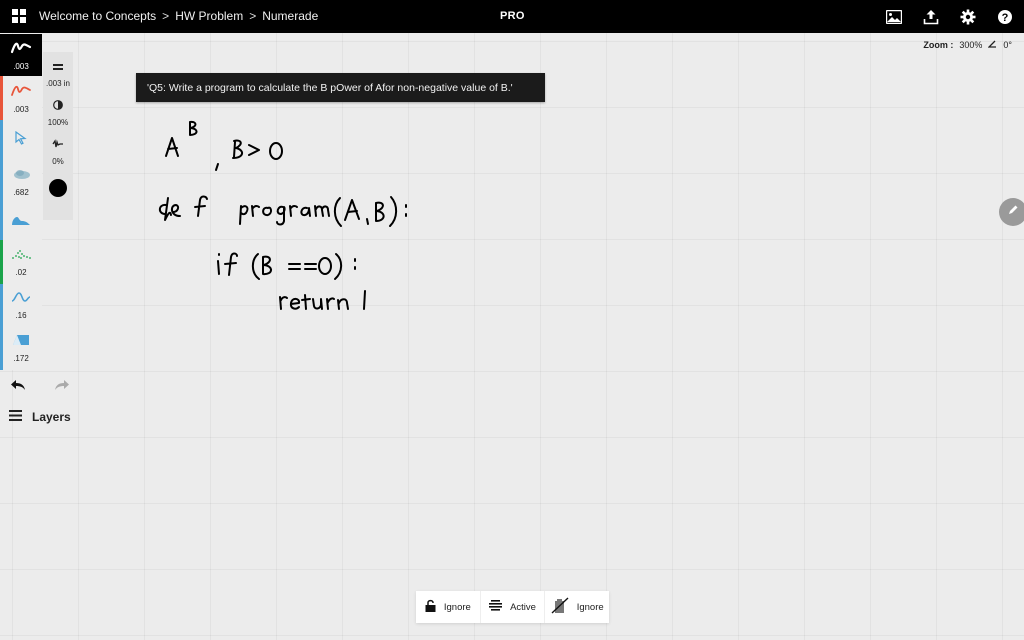 This screenshot has height=640, width=1024. Describe the element at coordinates (21, 192) in the screenshot. I see `tool-airbrush-size: .682` at that location.